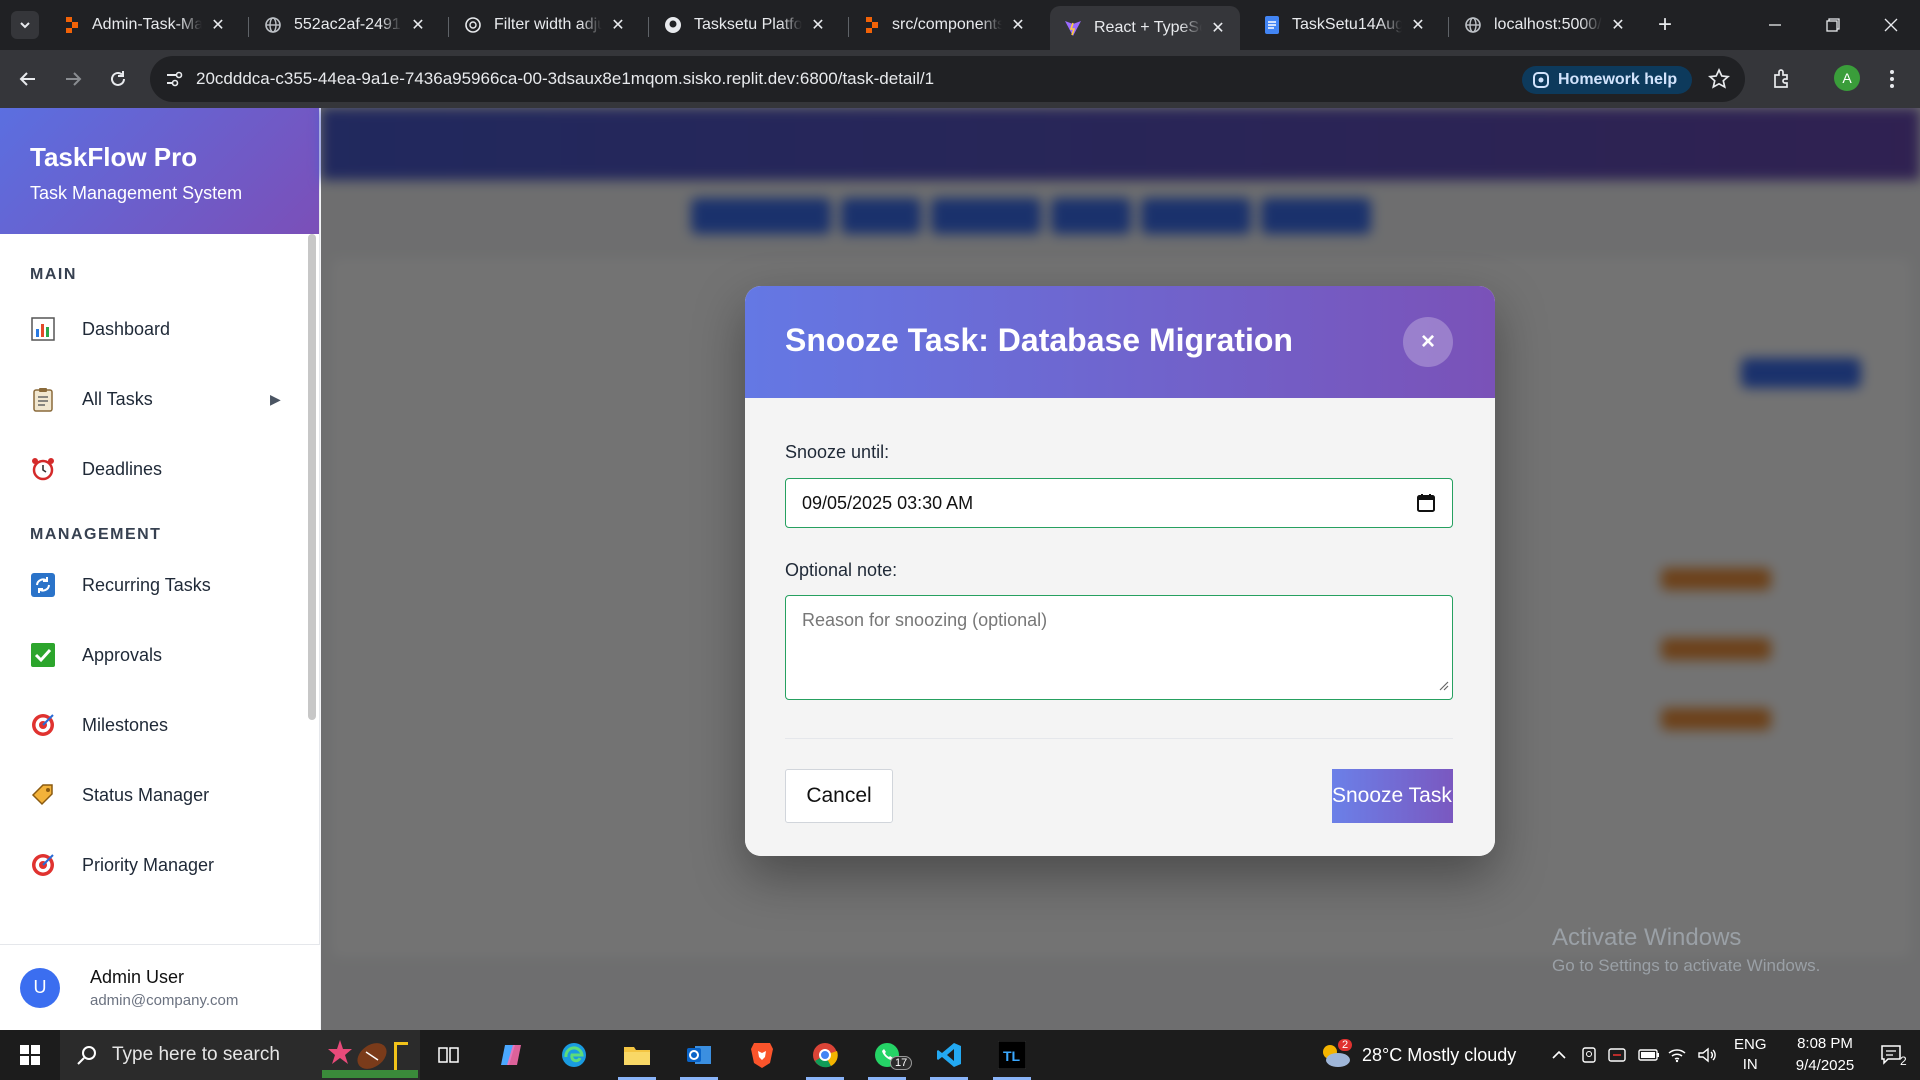  I want to click on avatar: U, so click(40, 987).